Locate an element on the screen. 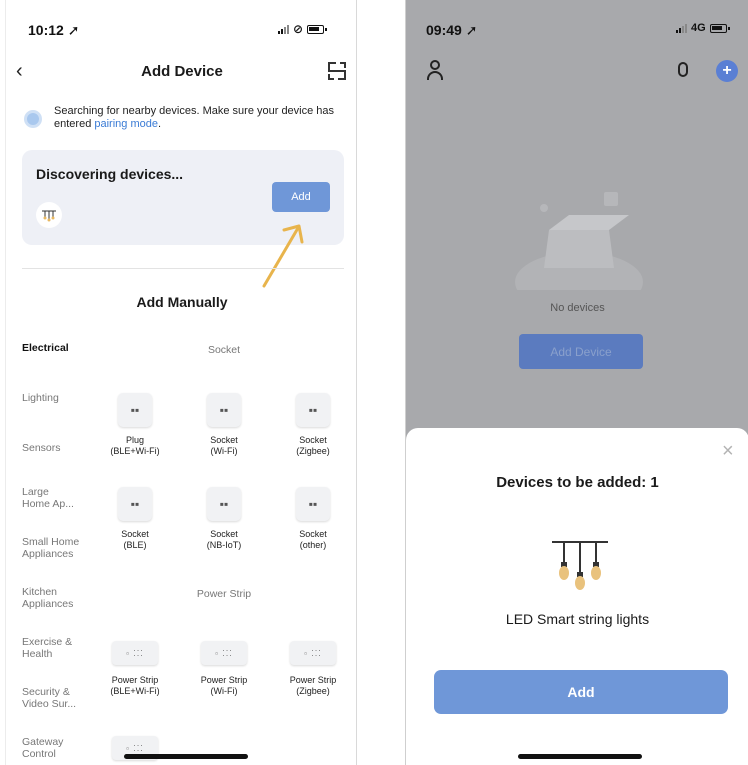 This screenshot has width=748, height=765. status-time: 10:12 ➚ is located at coordinates (54, 30).